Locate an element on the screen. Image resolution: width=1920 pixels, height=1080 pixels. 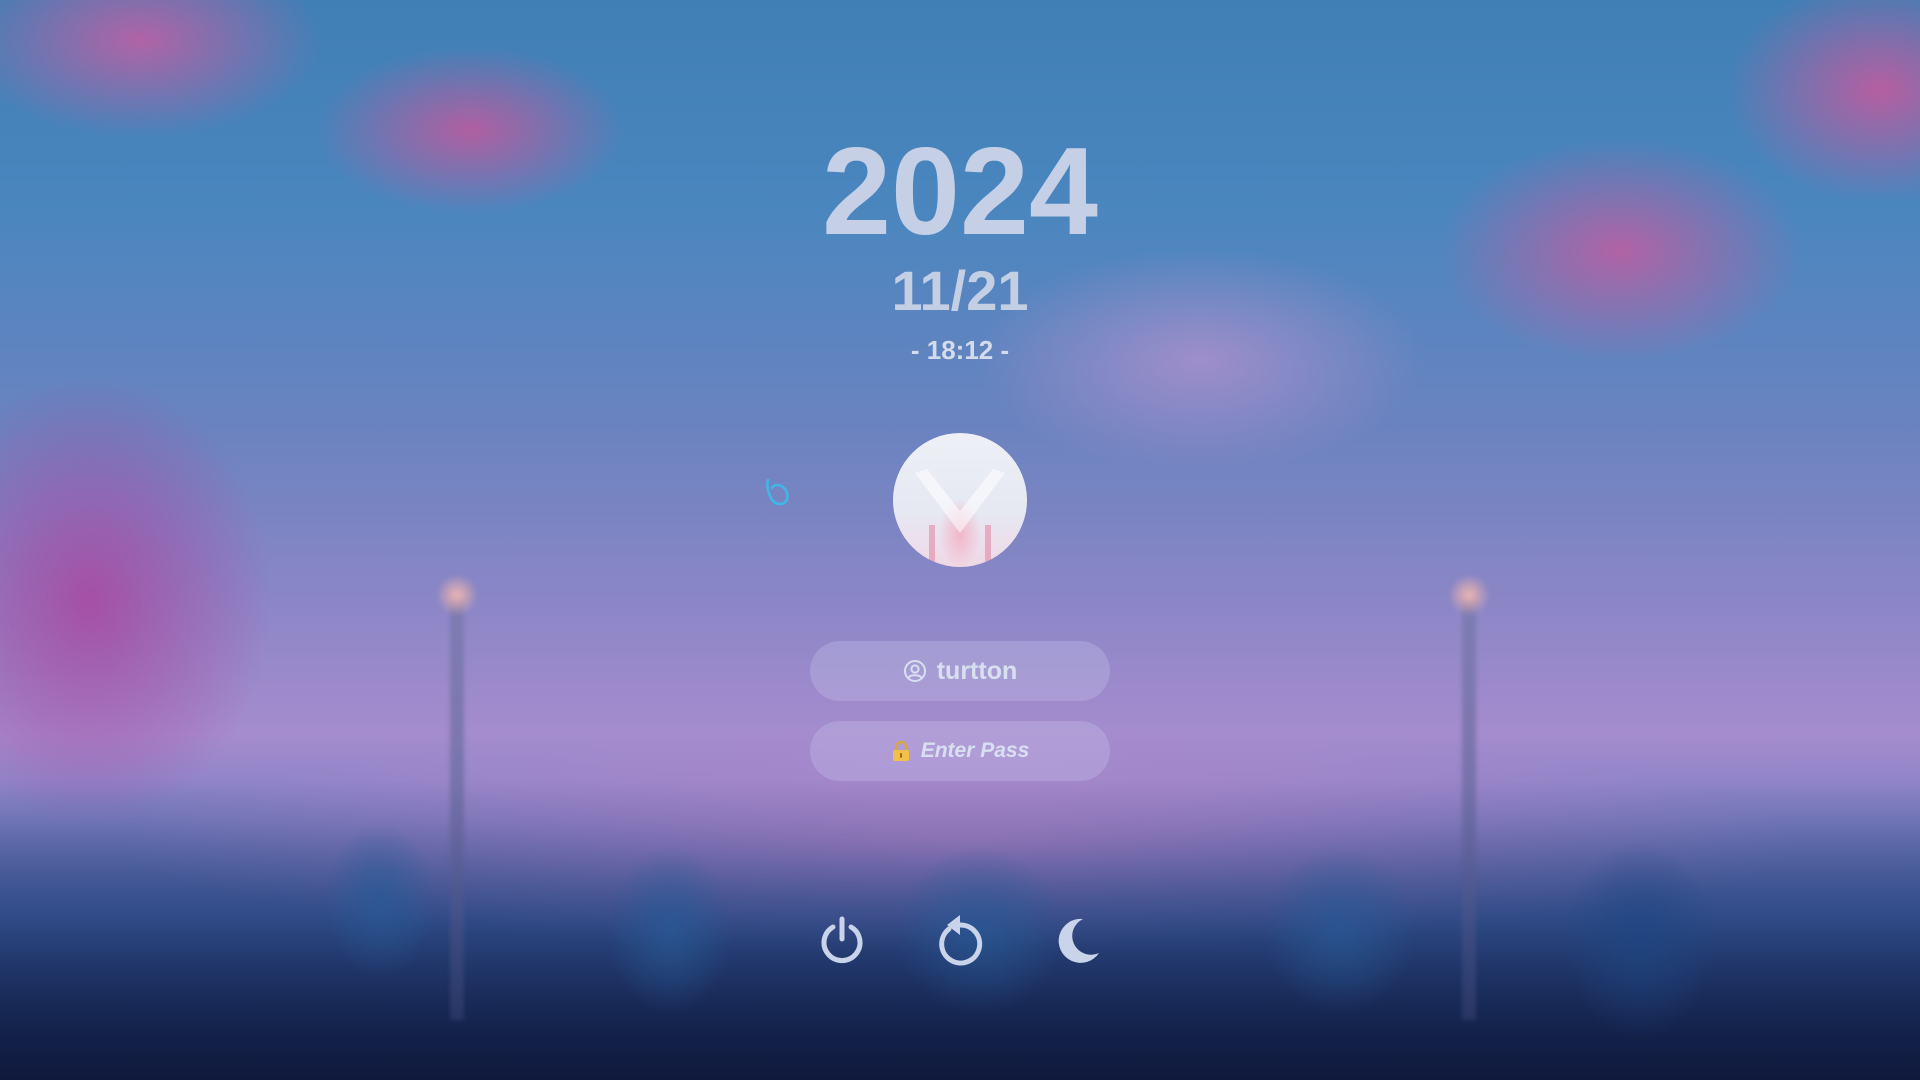
power-actions is located at coordinates (960, 940).